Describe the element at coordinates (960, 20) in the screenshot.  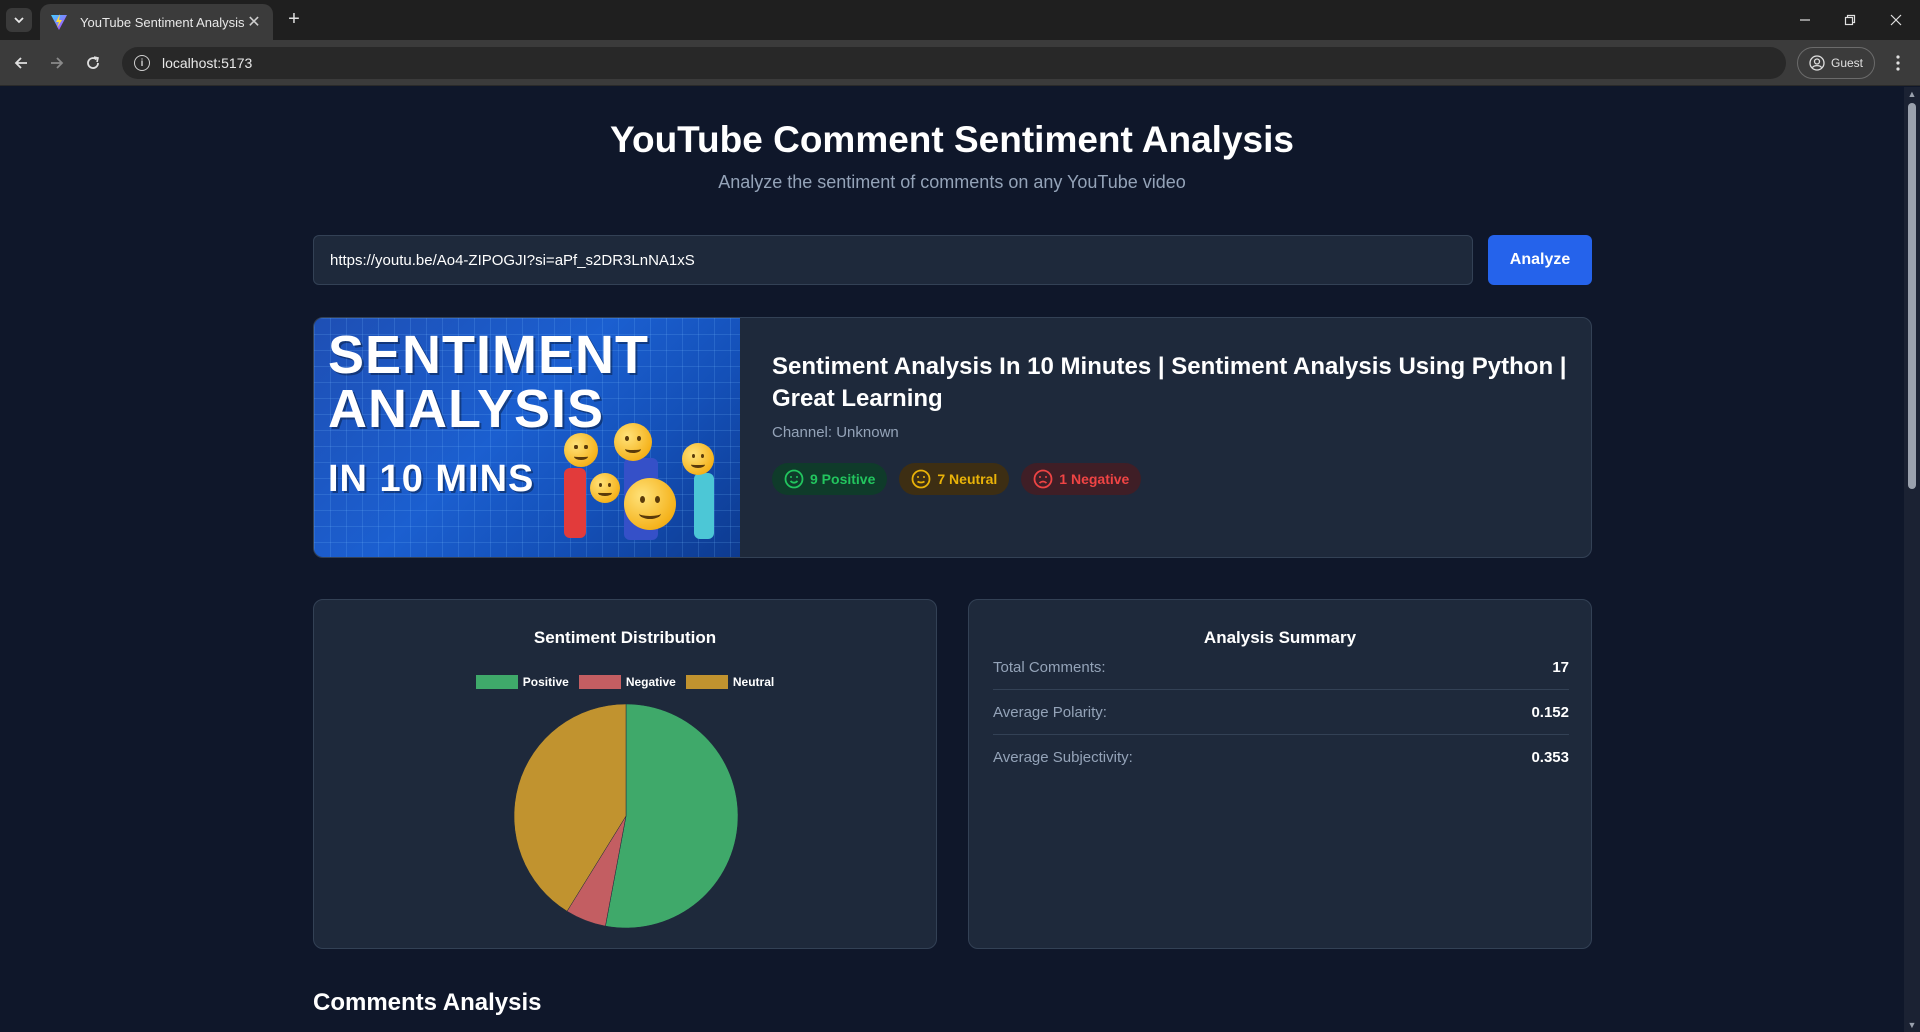
I see `browser-tab-bar: YouTube Sentiment Analysis ✕ +` at that location.